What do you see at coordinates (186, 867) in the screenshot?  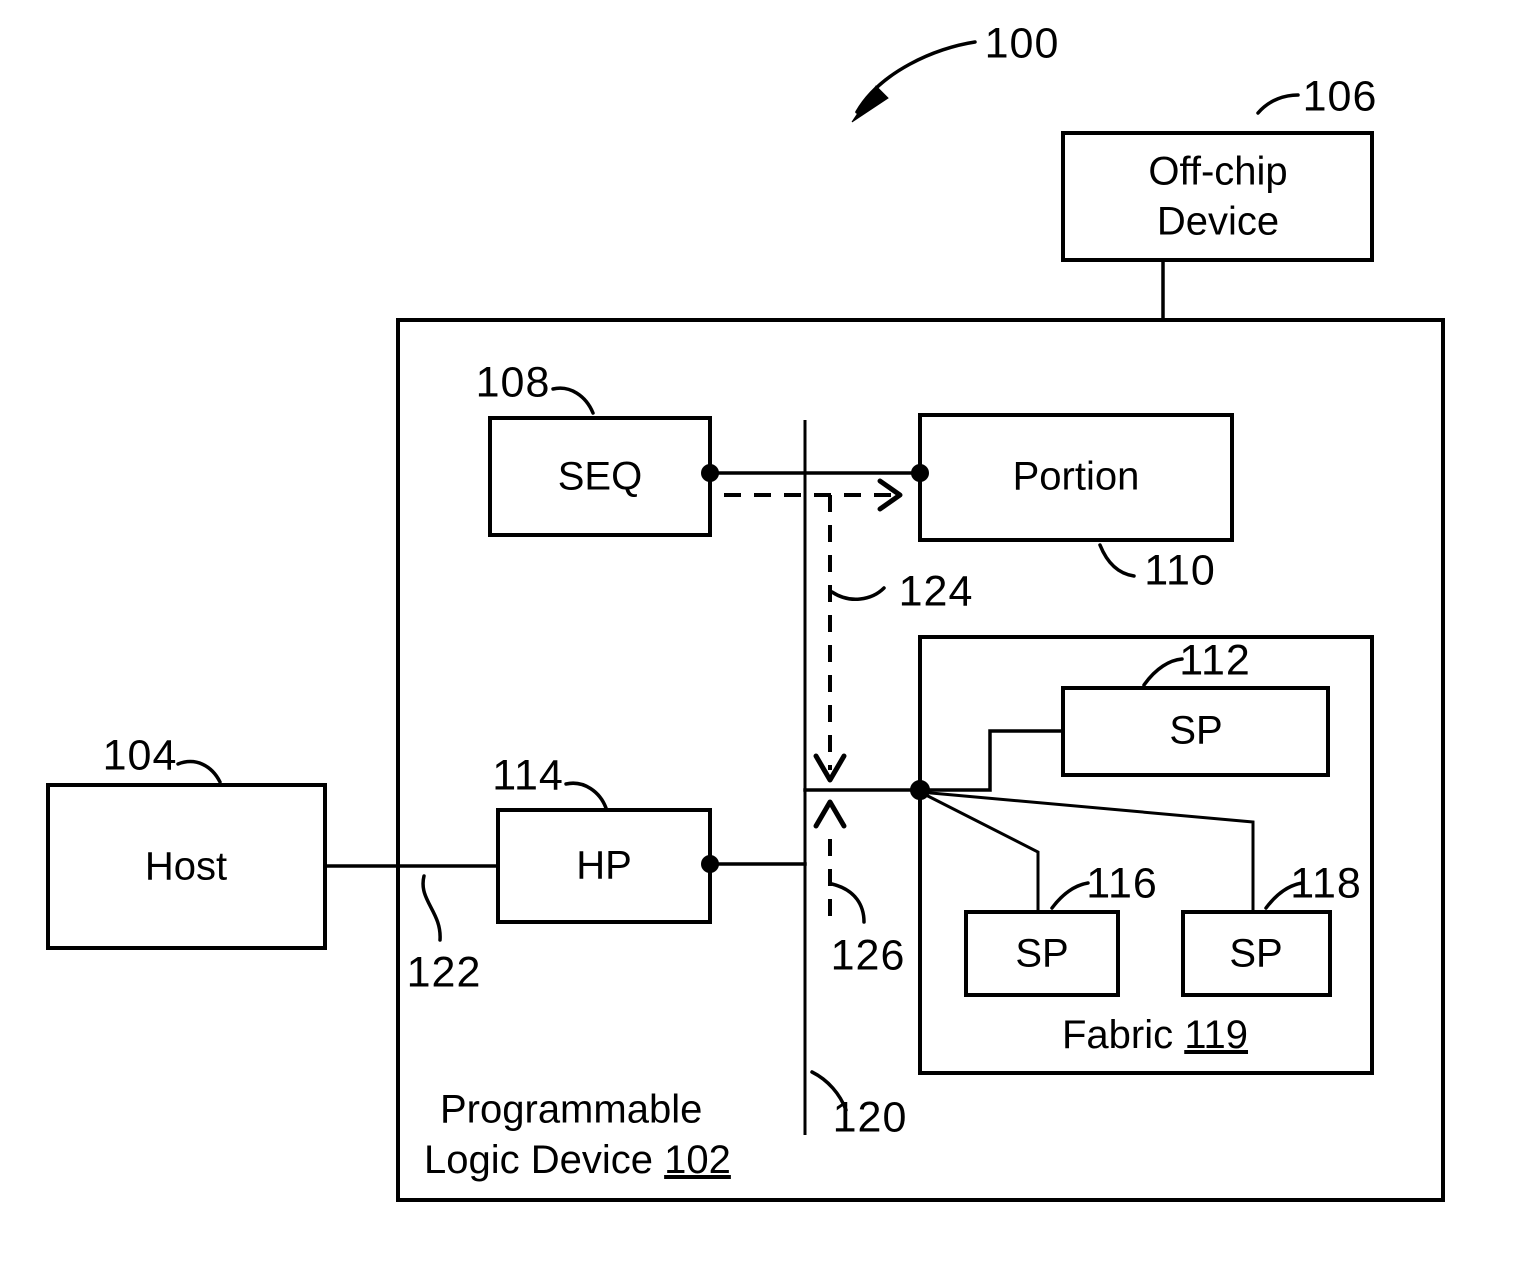 I see `host-label: Host` at bounding box center [186, 867].